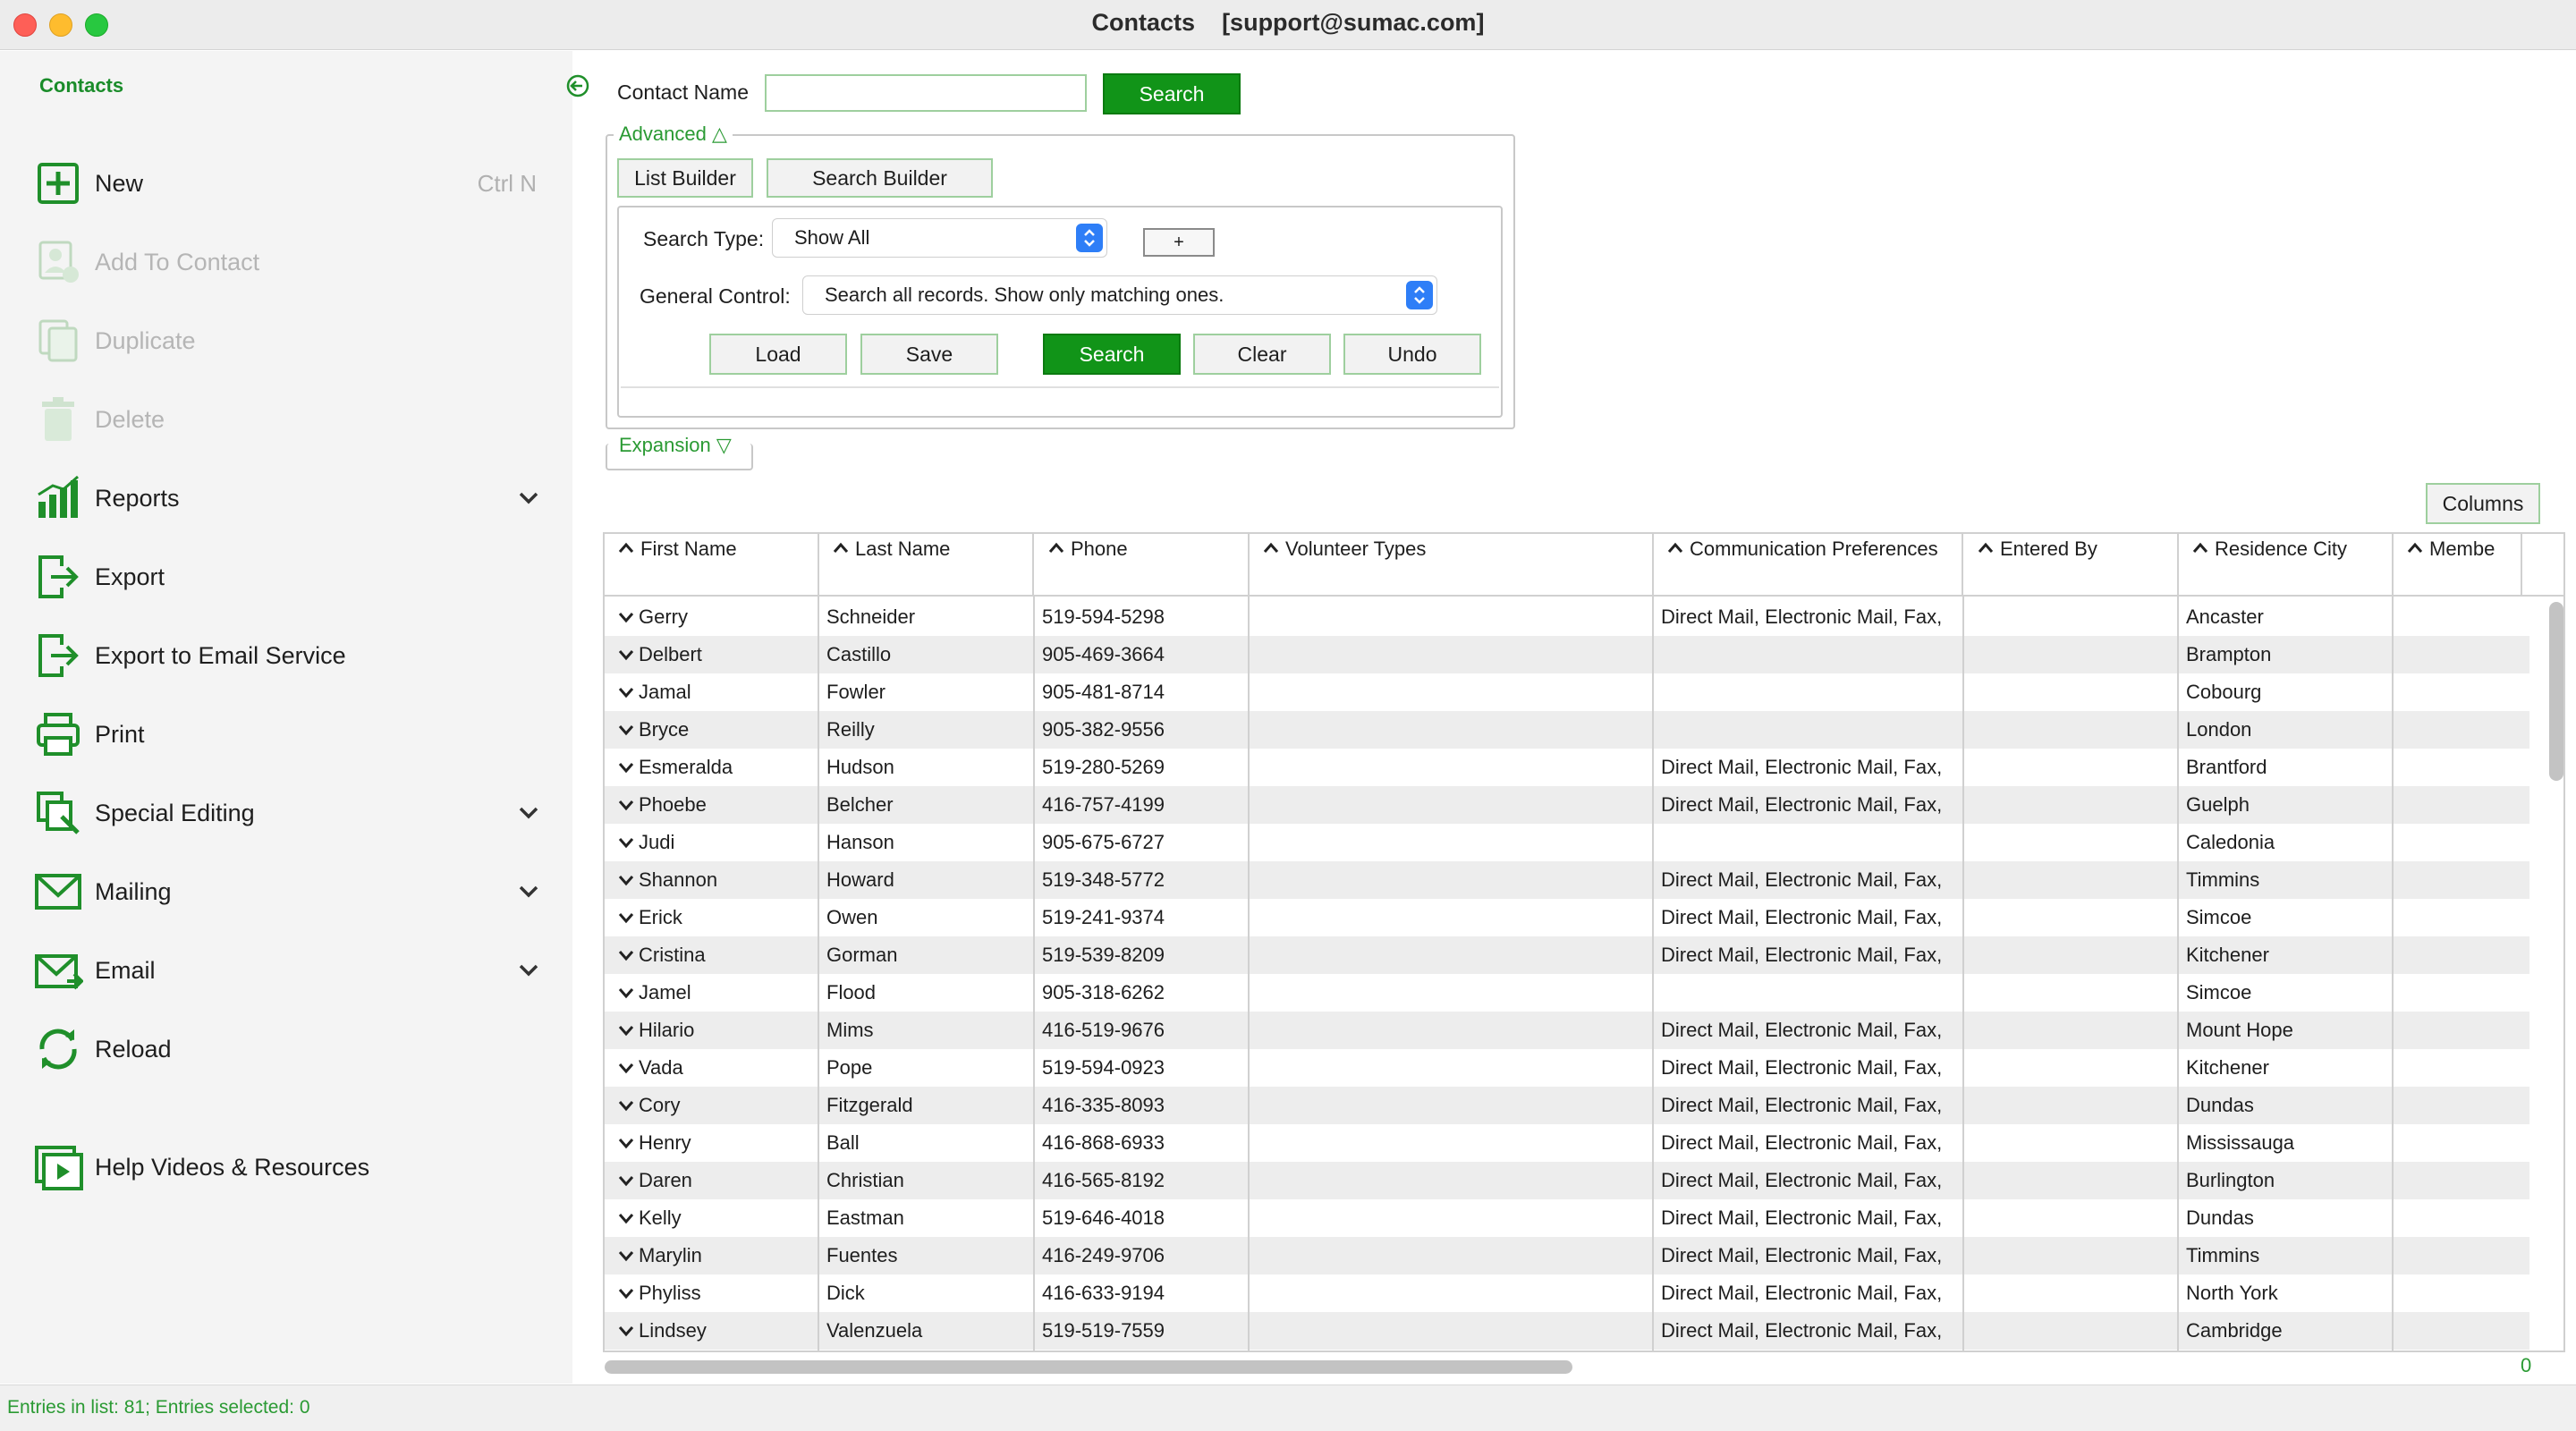  I want to click on vertical-scrollbar-thumb, so click(2556, 692).